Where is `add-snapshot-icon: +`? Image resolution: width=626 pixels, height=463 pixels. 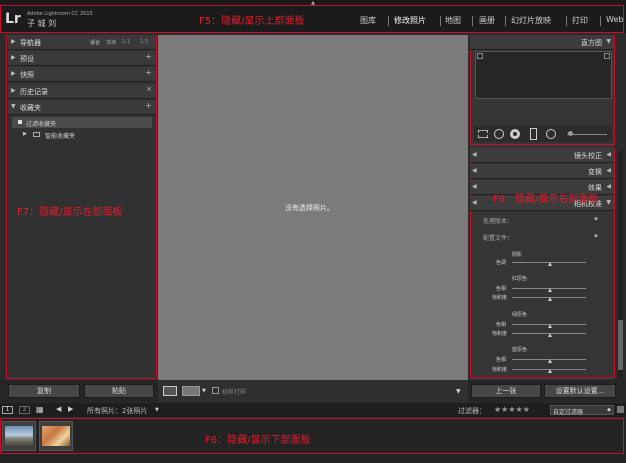 add-snapshot-icon: + is located at coordinates (148, 72).